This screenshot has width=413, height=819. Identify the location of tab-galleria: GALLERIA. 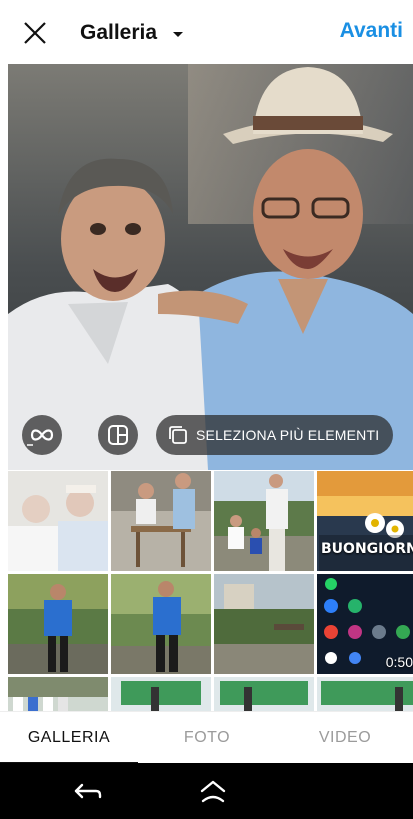
(69, 738).